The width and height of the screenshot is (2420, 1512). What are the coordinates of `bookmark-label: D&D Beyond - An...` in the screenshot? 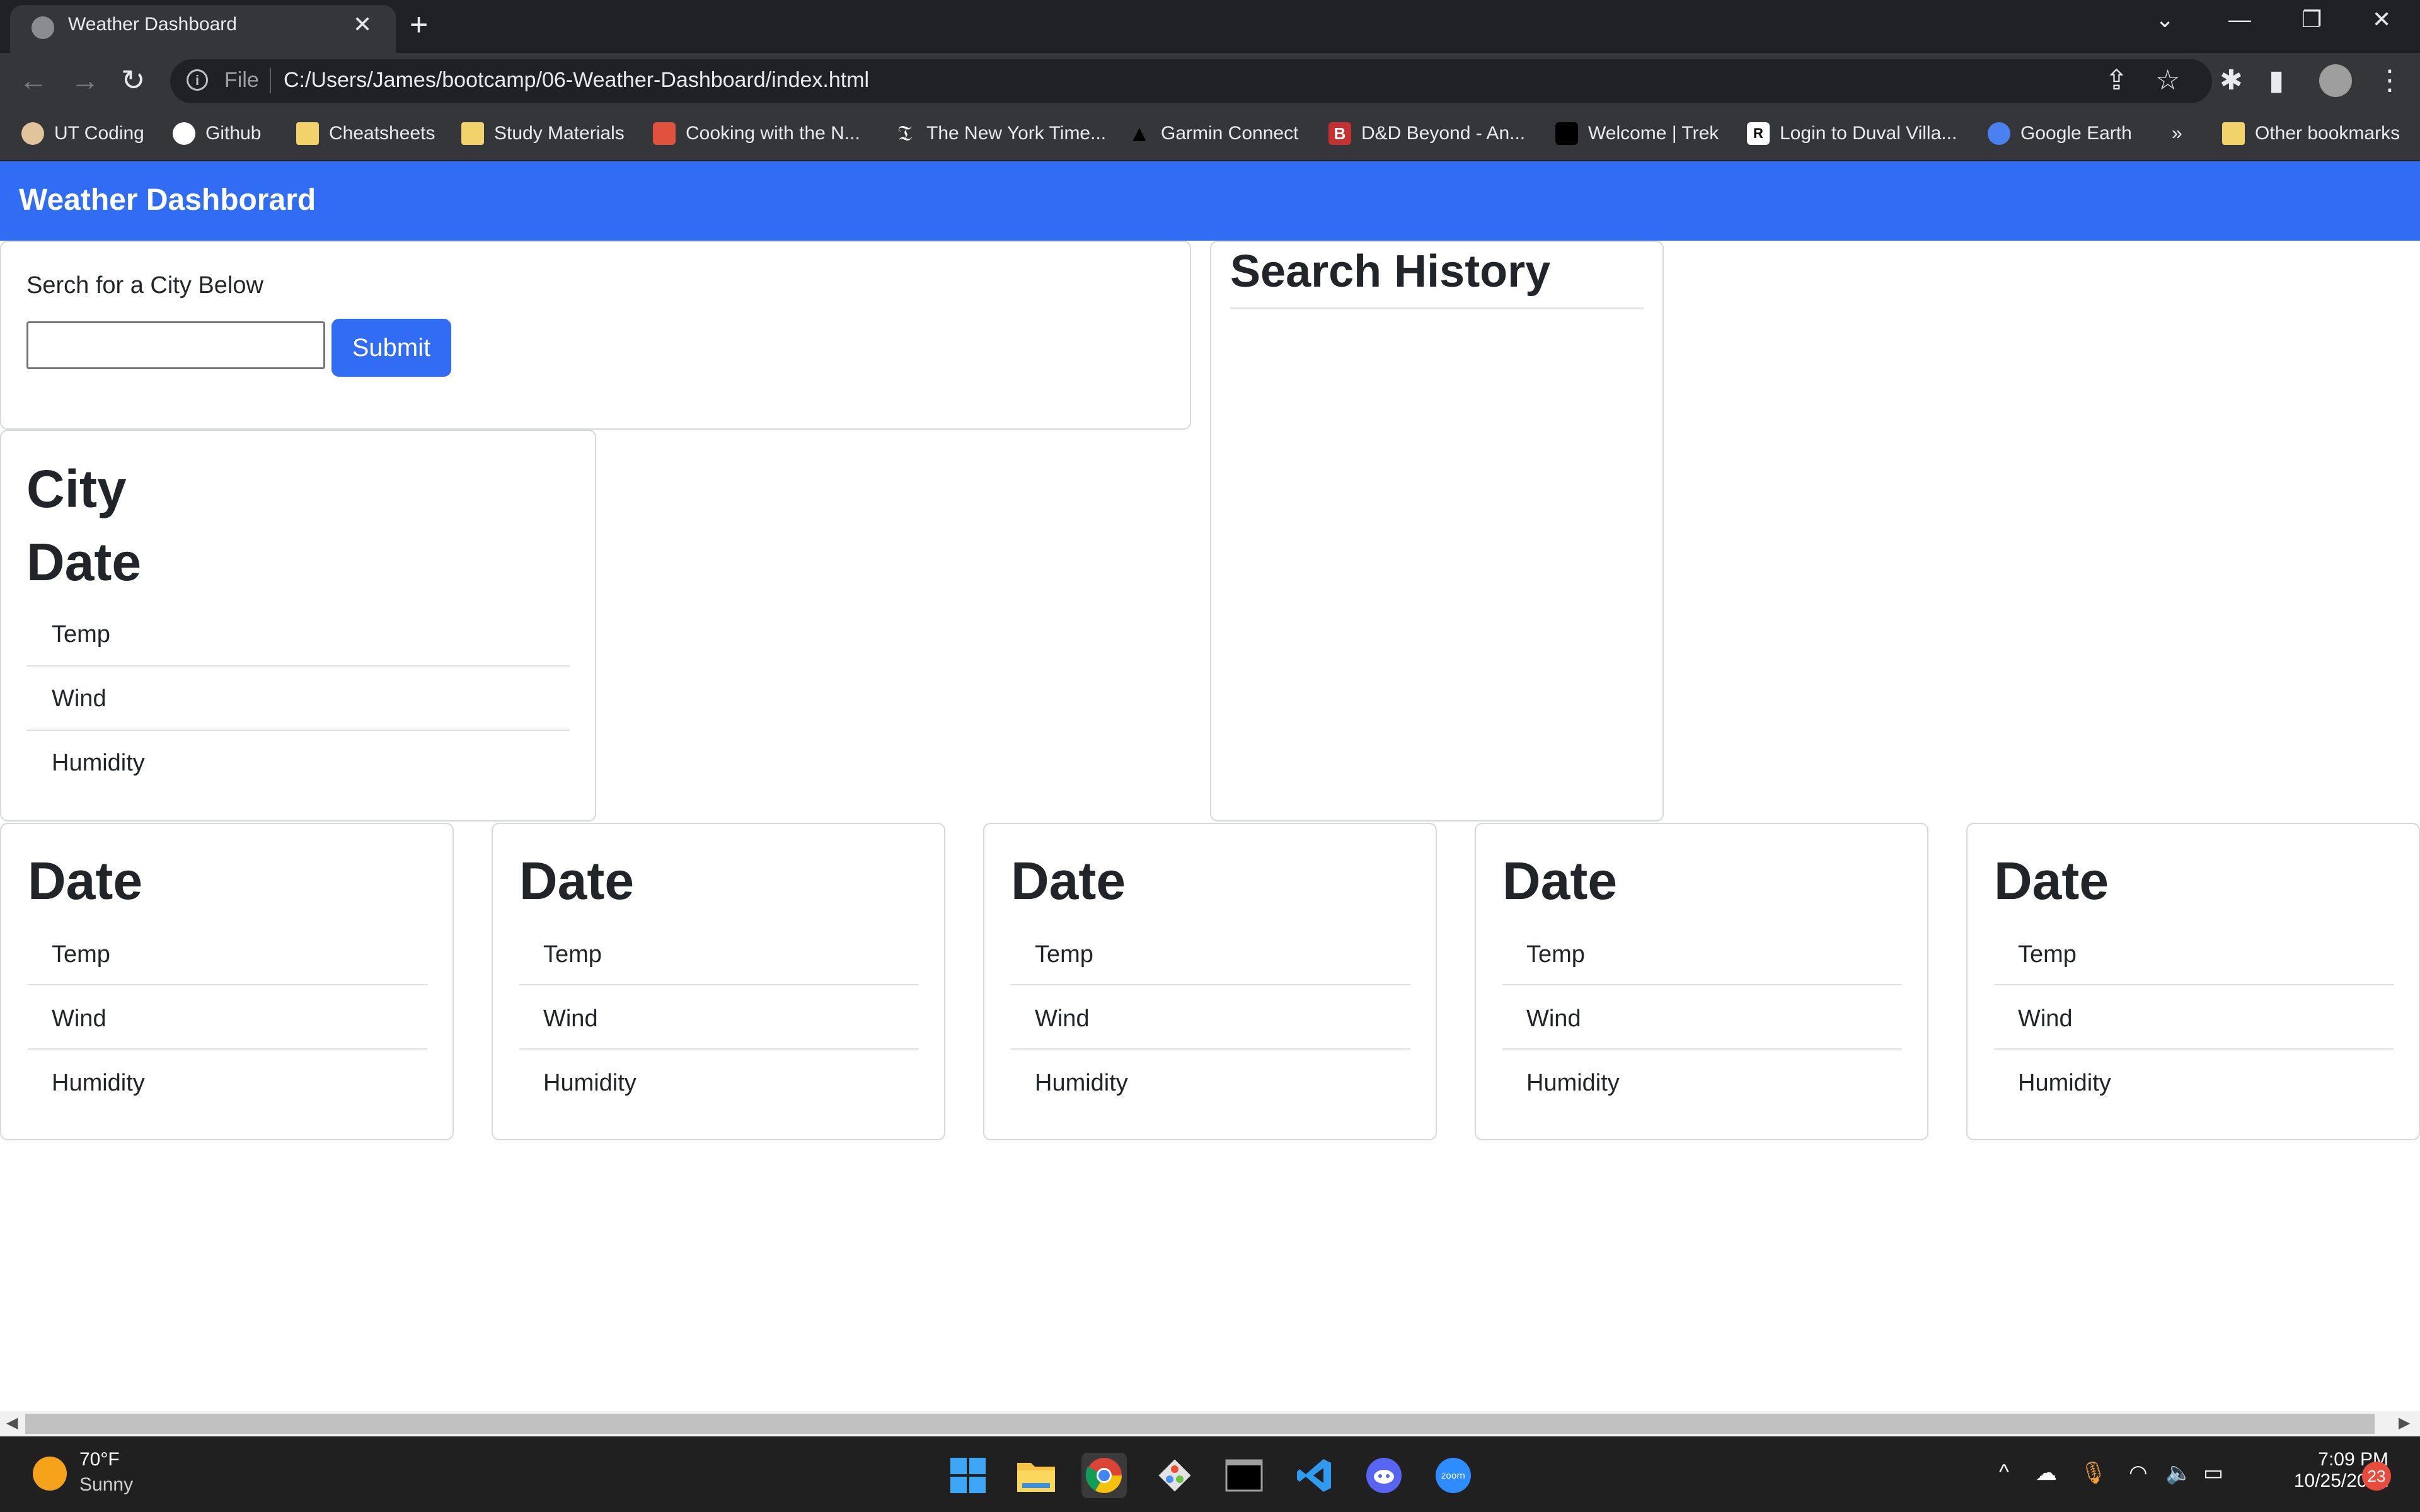 It's located at (1444, 133).